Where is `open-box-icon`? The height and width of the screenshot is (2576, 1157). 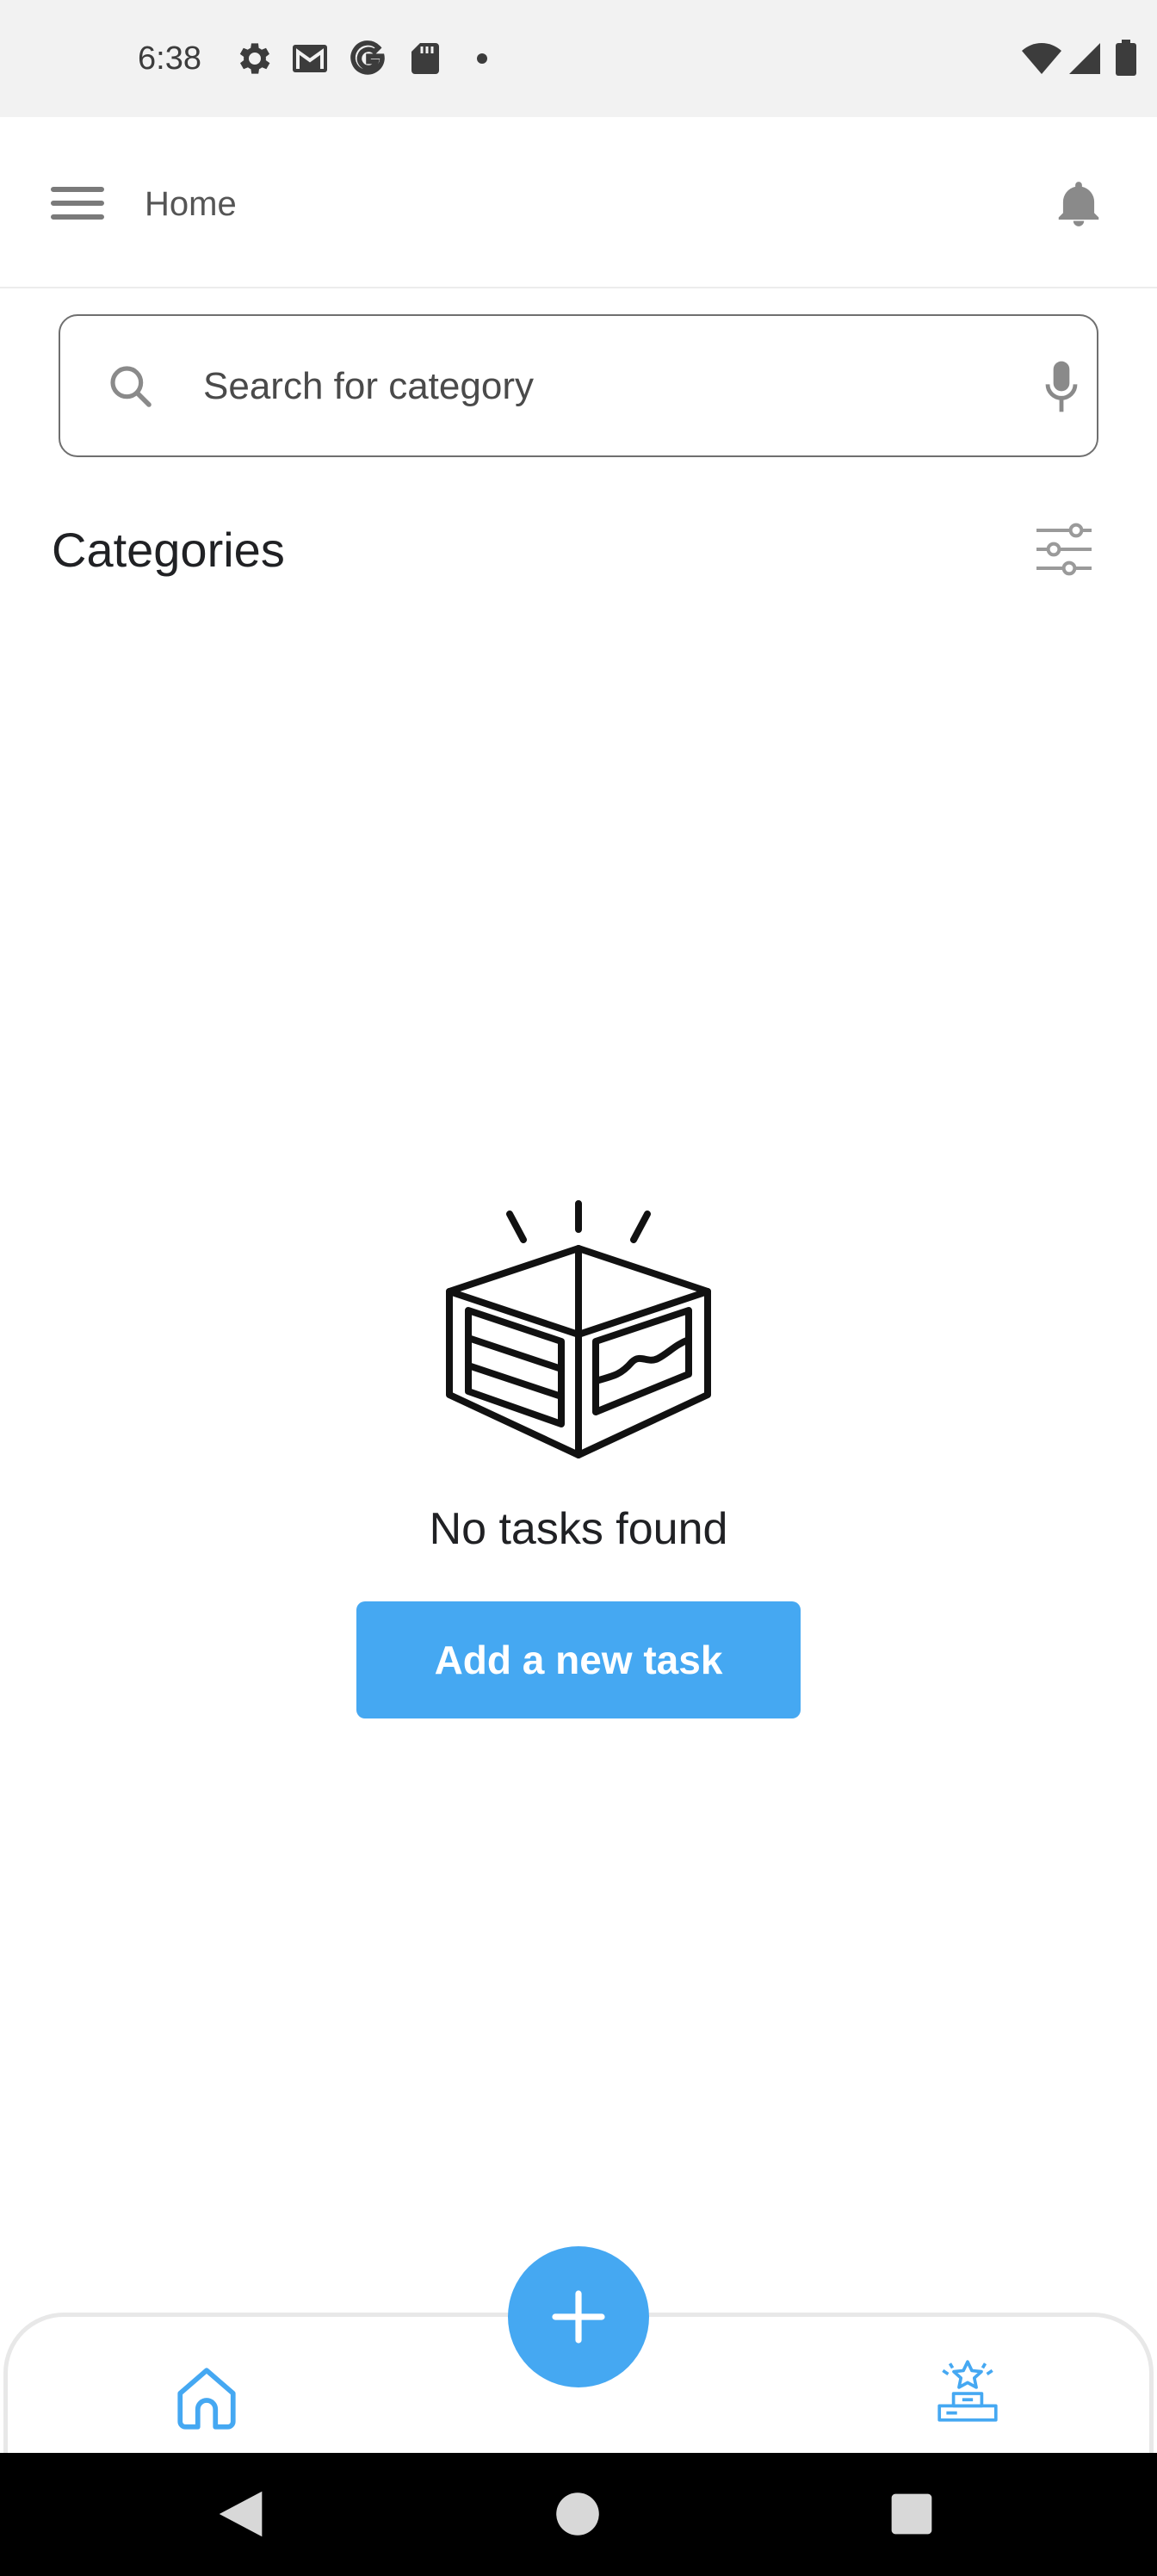
open-box-icon is located at coordinates (579, 1331).